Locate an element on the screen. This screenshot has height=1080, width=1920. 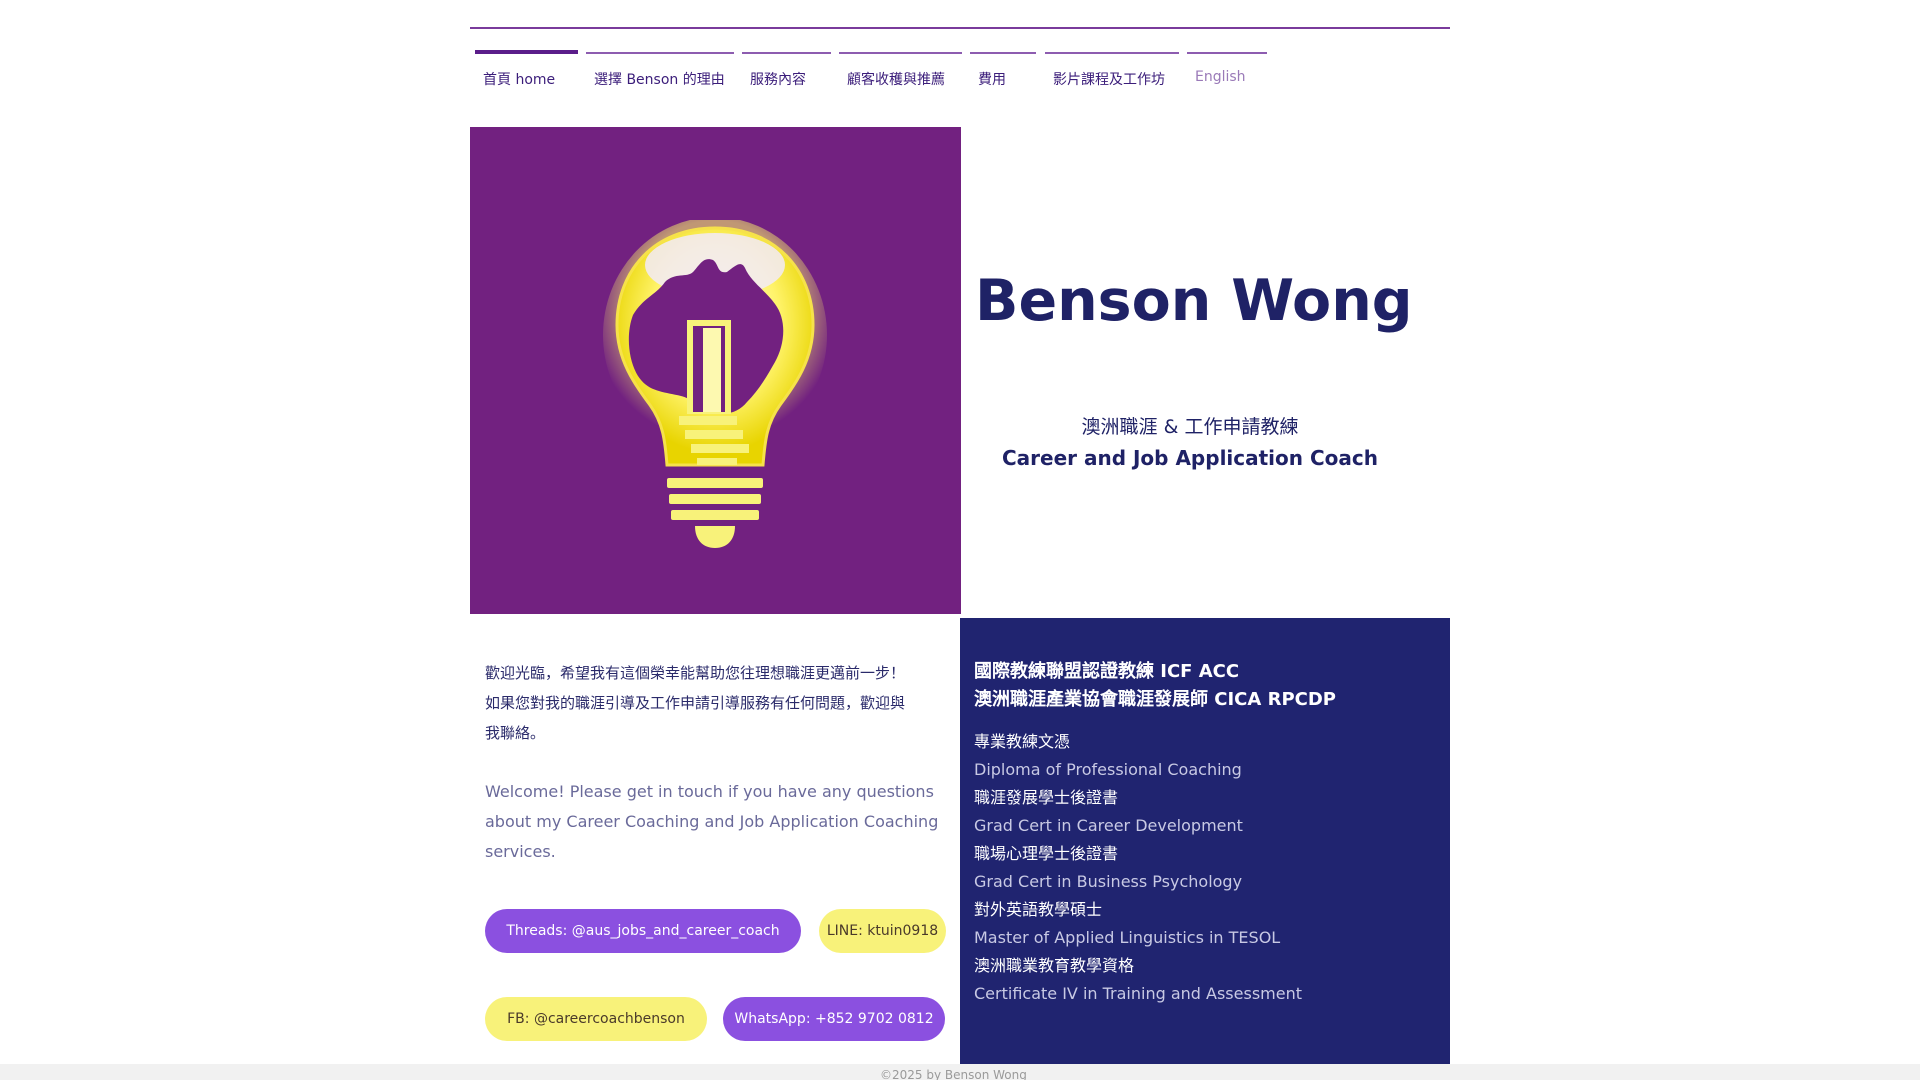
credential-cn: 職涯發展學士後證書 is located at coordinates (1046, 797).